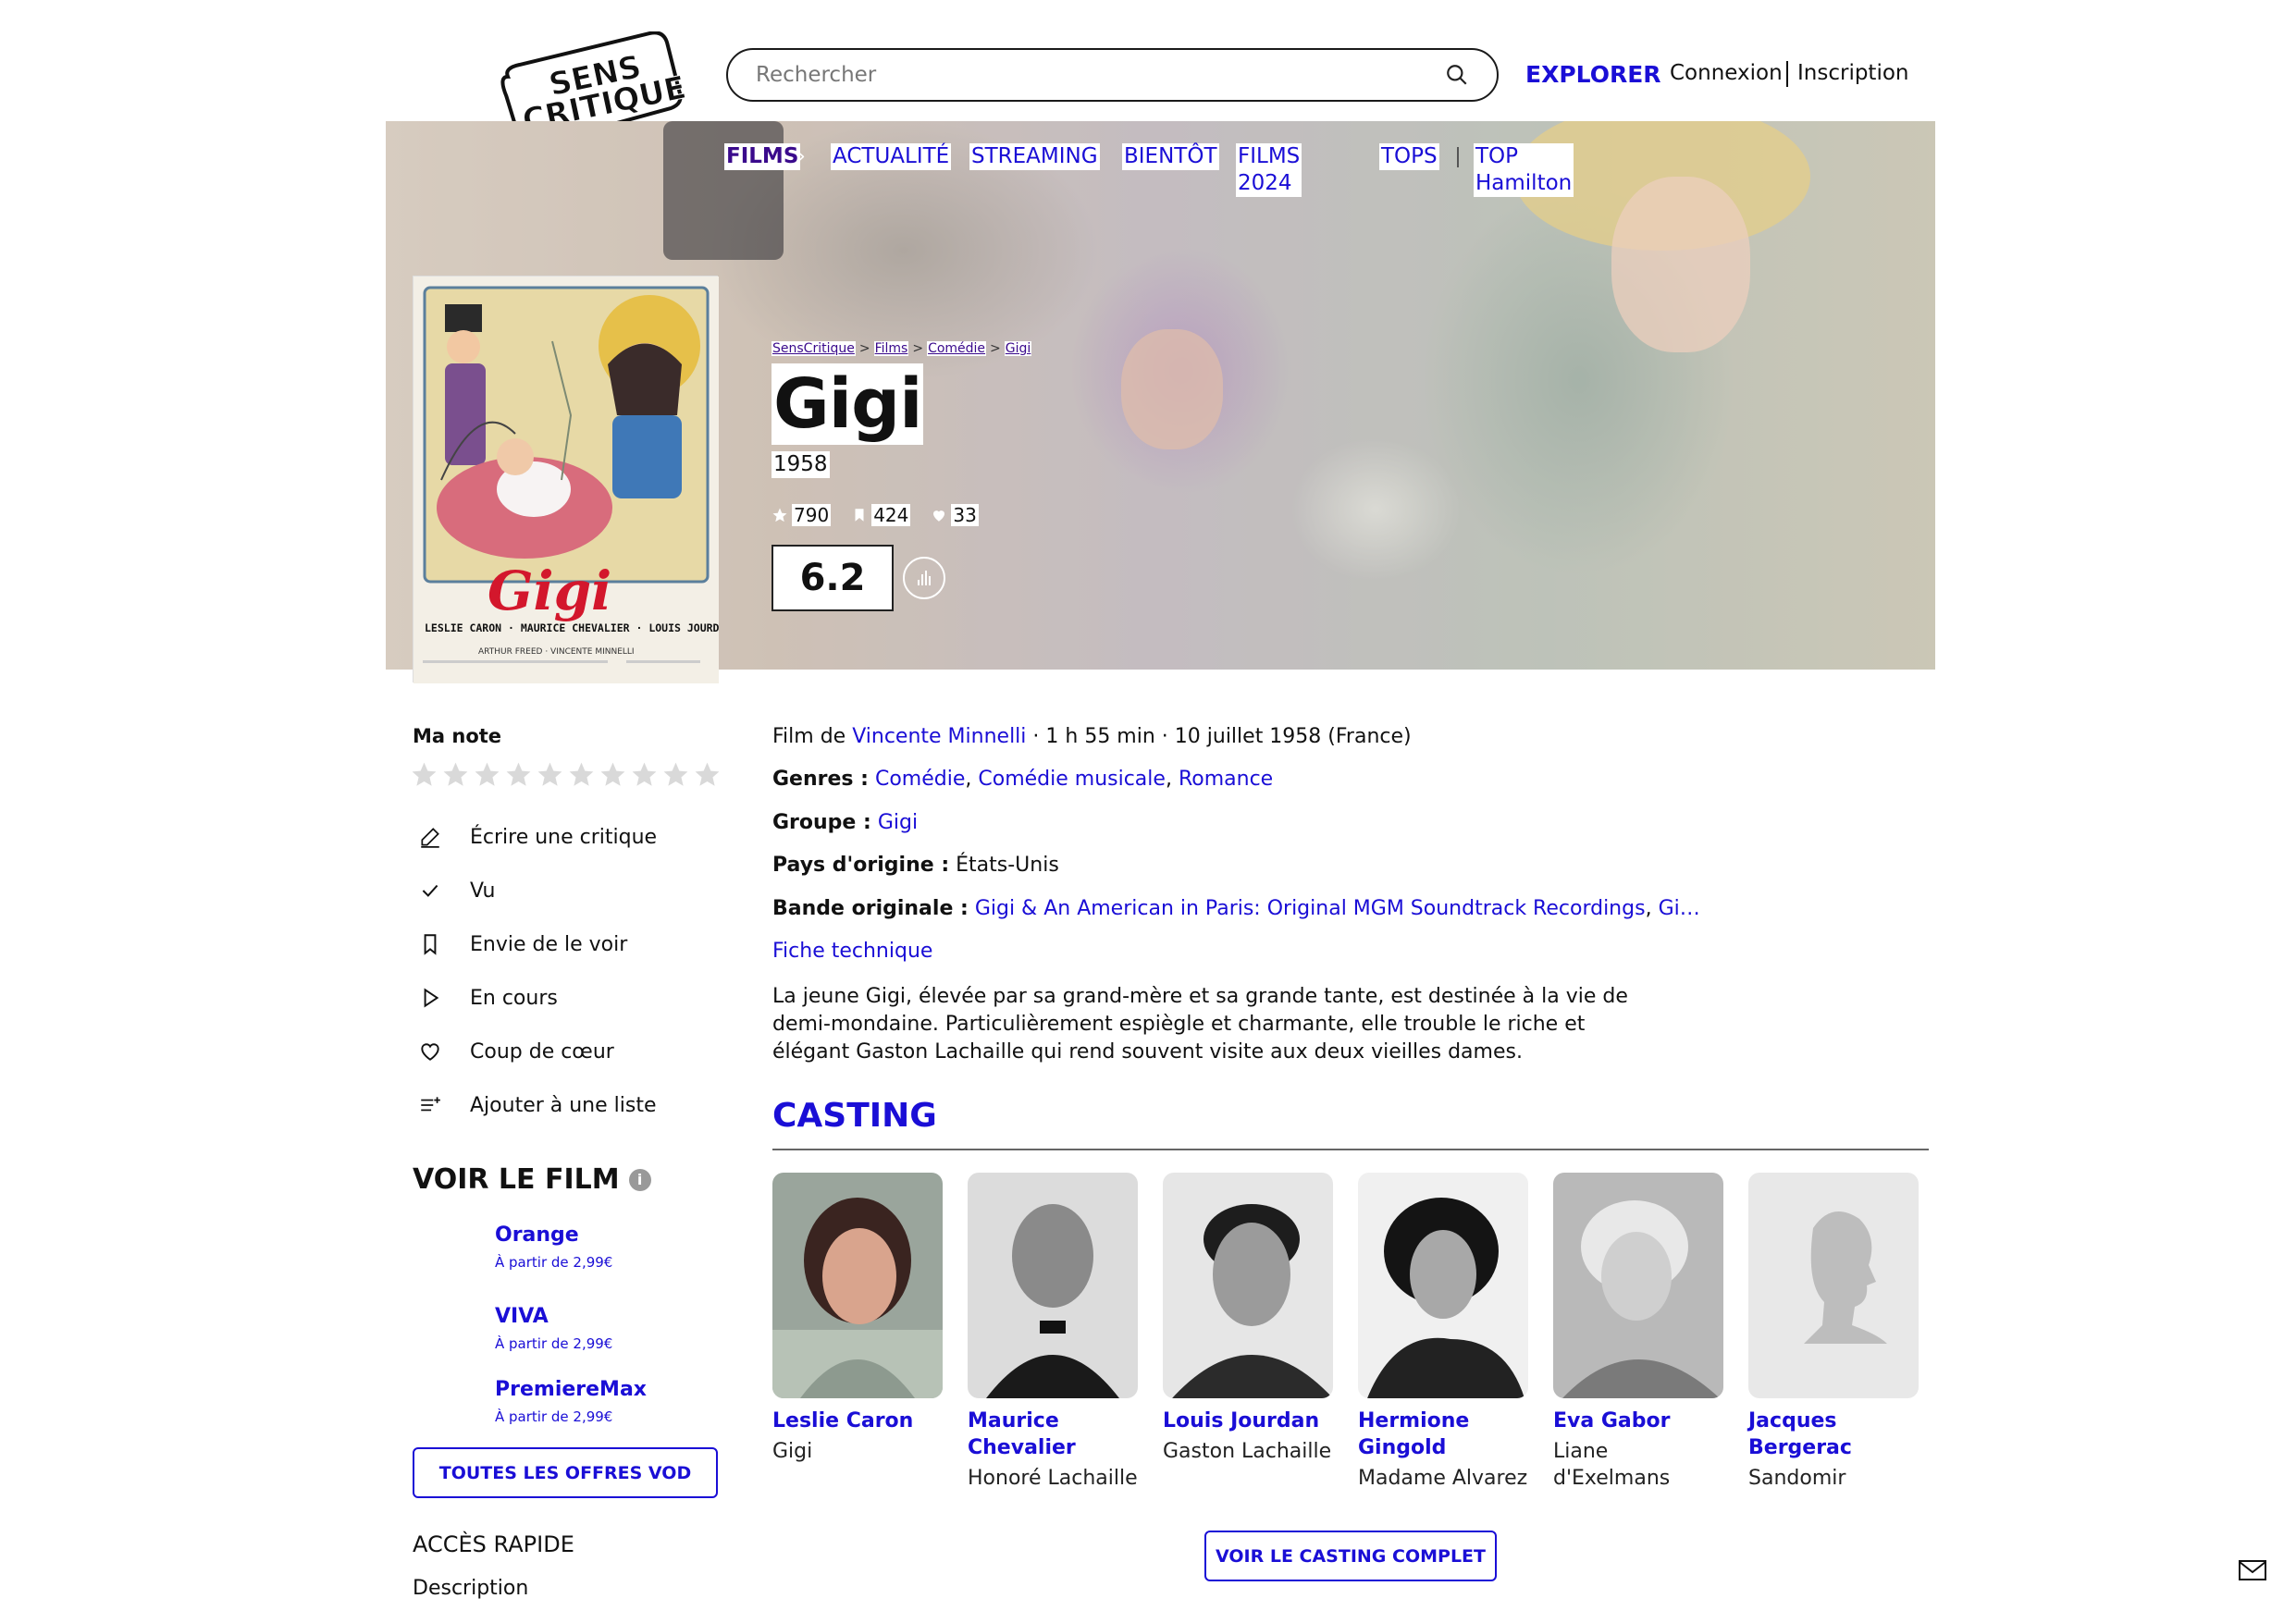 This screenshot has width=2296, height=1623. What do you see at coordinates (1833, 1434) in the screenshot?
I see `actor-name: Jacques Bergerac` at bounding box center [1833, 1434].